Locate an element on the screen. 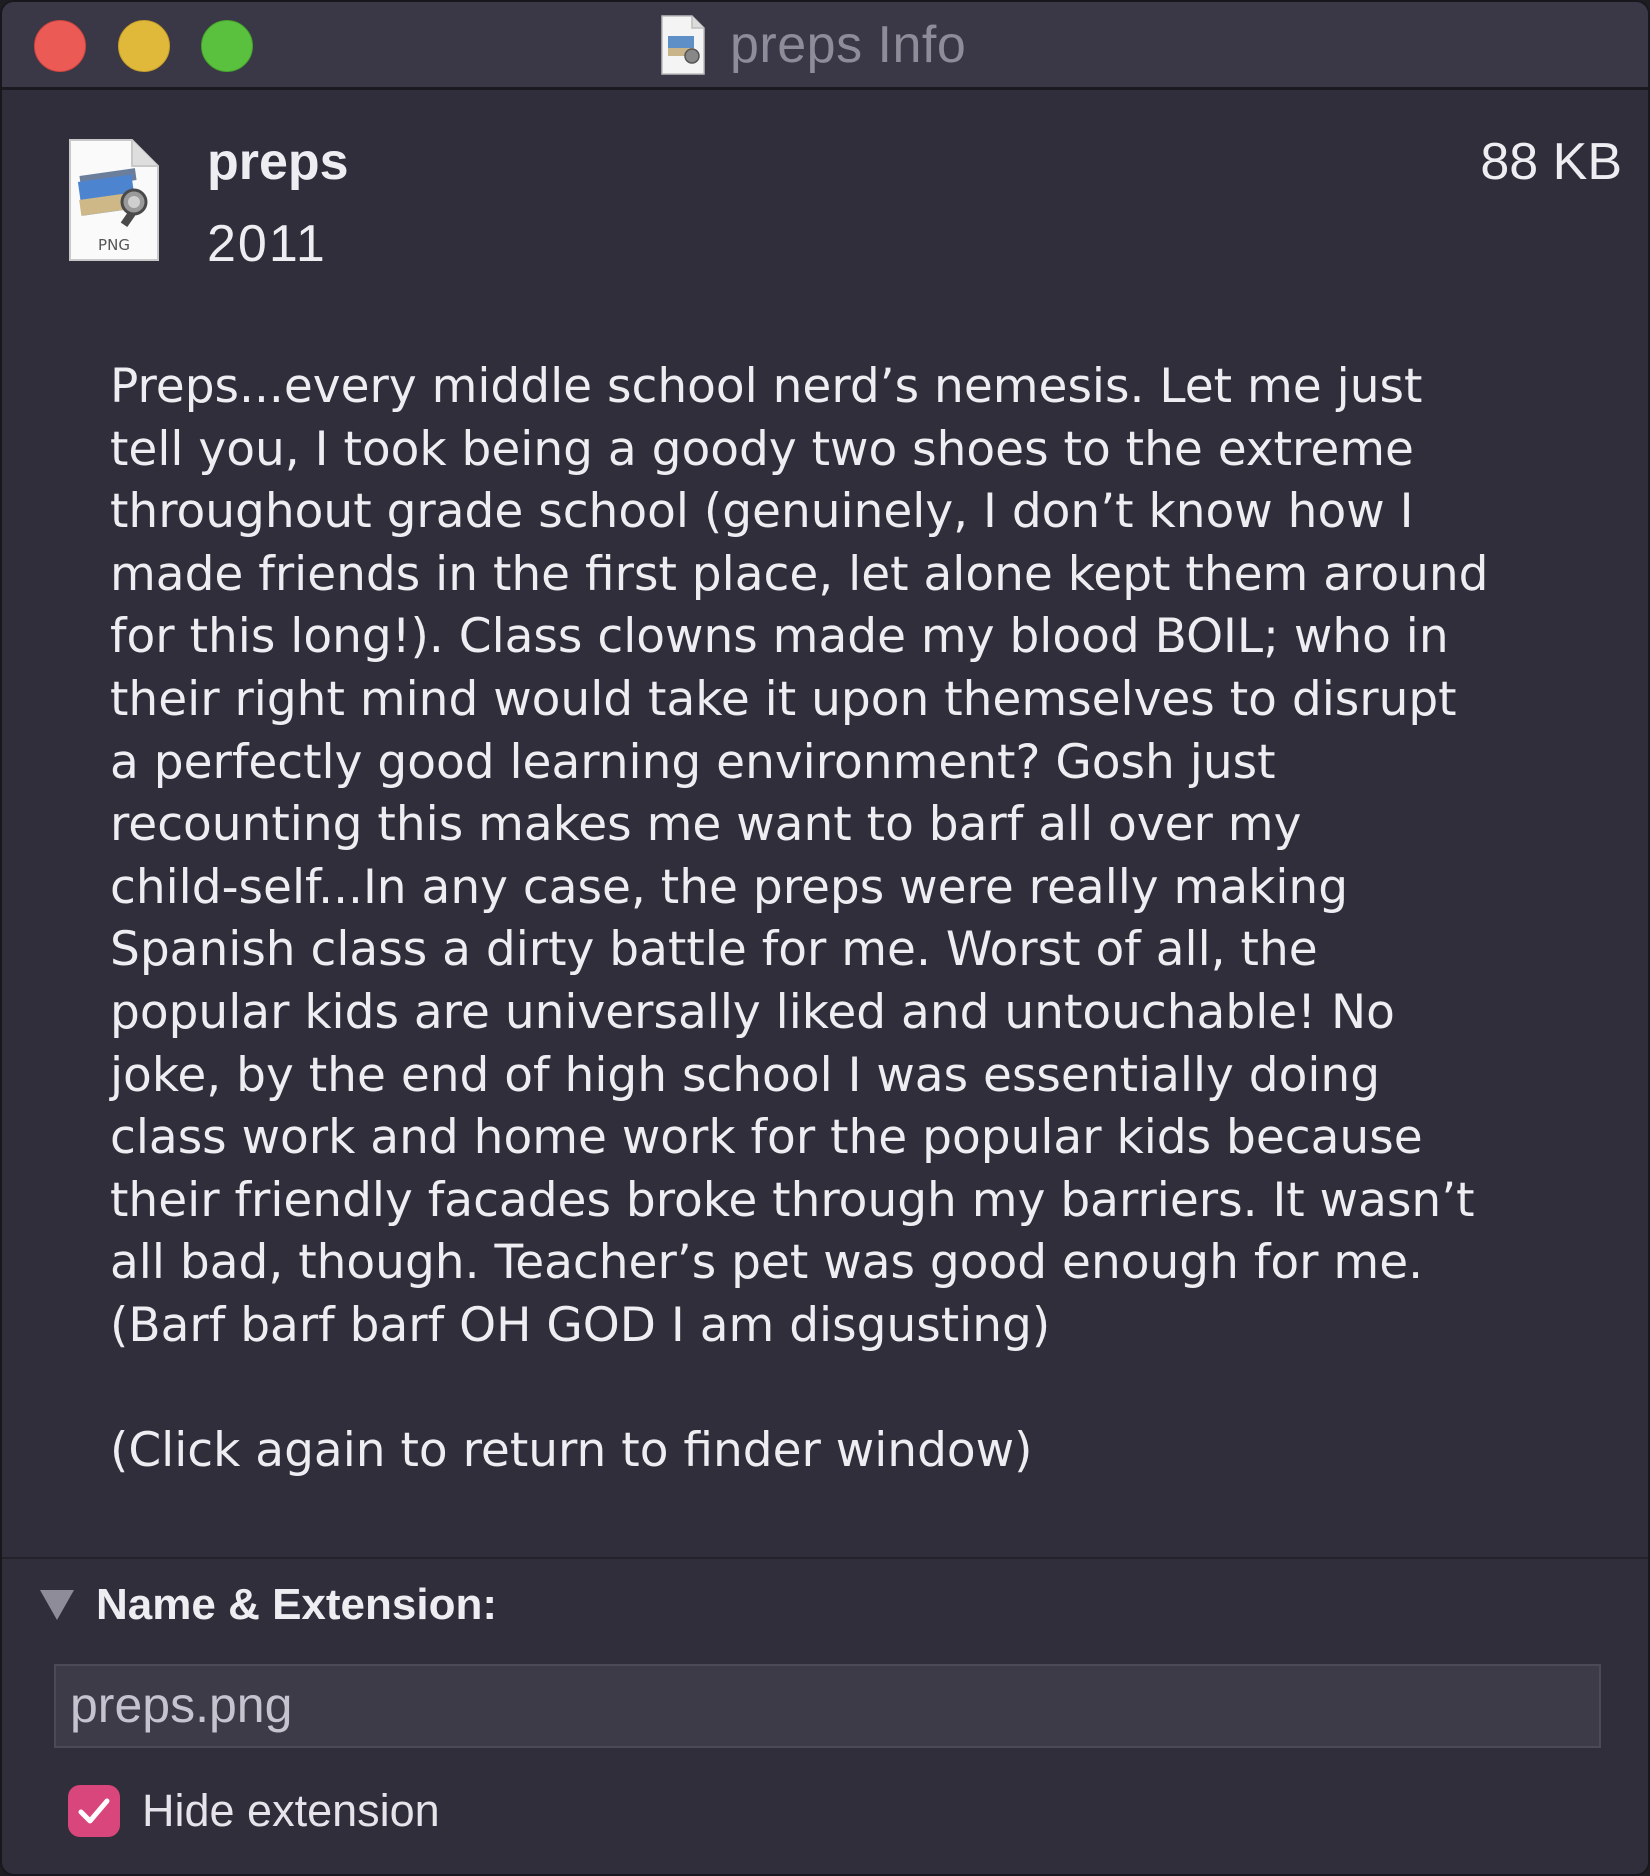 Image resolution: width=1650 pixels, height=1876 pixels. title-bar: preps Info is located at coordinates (825, 46).